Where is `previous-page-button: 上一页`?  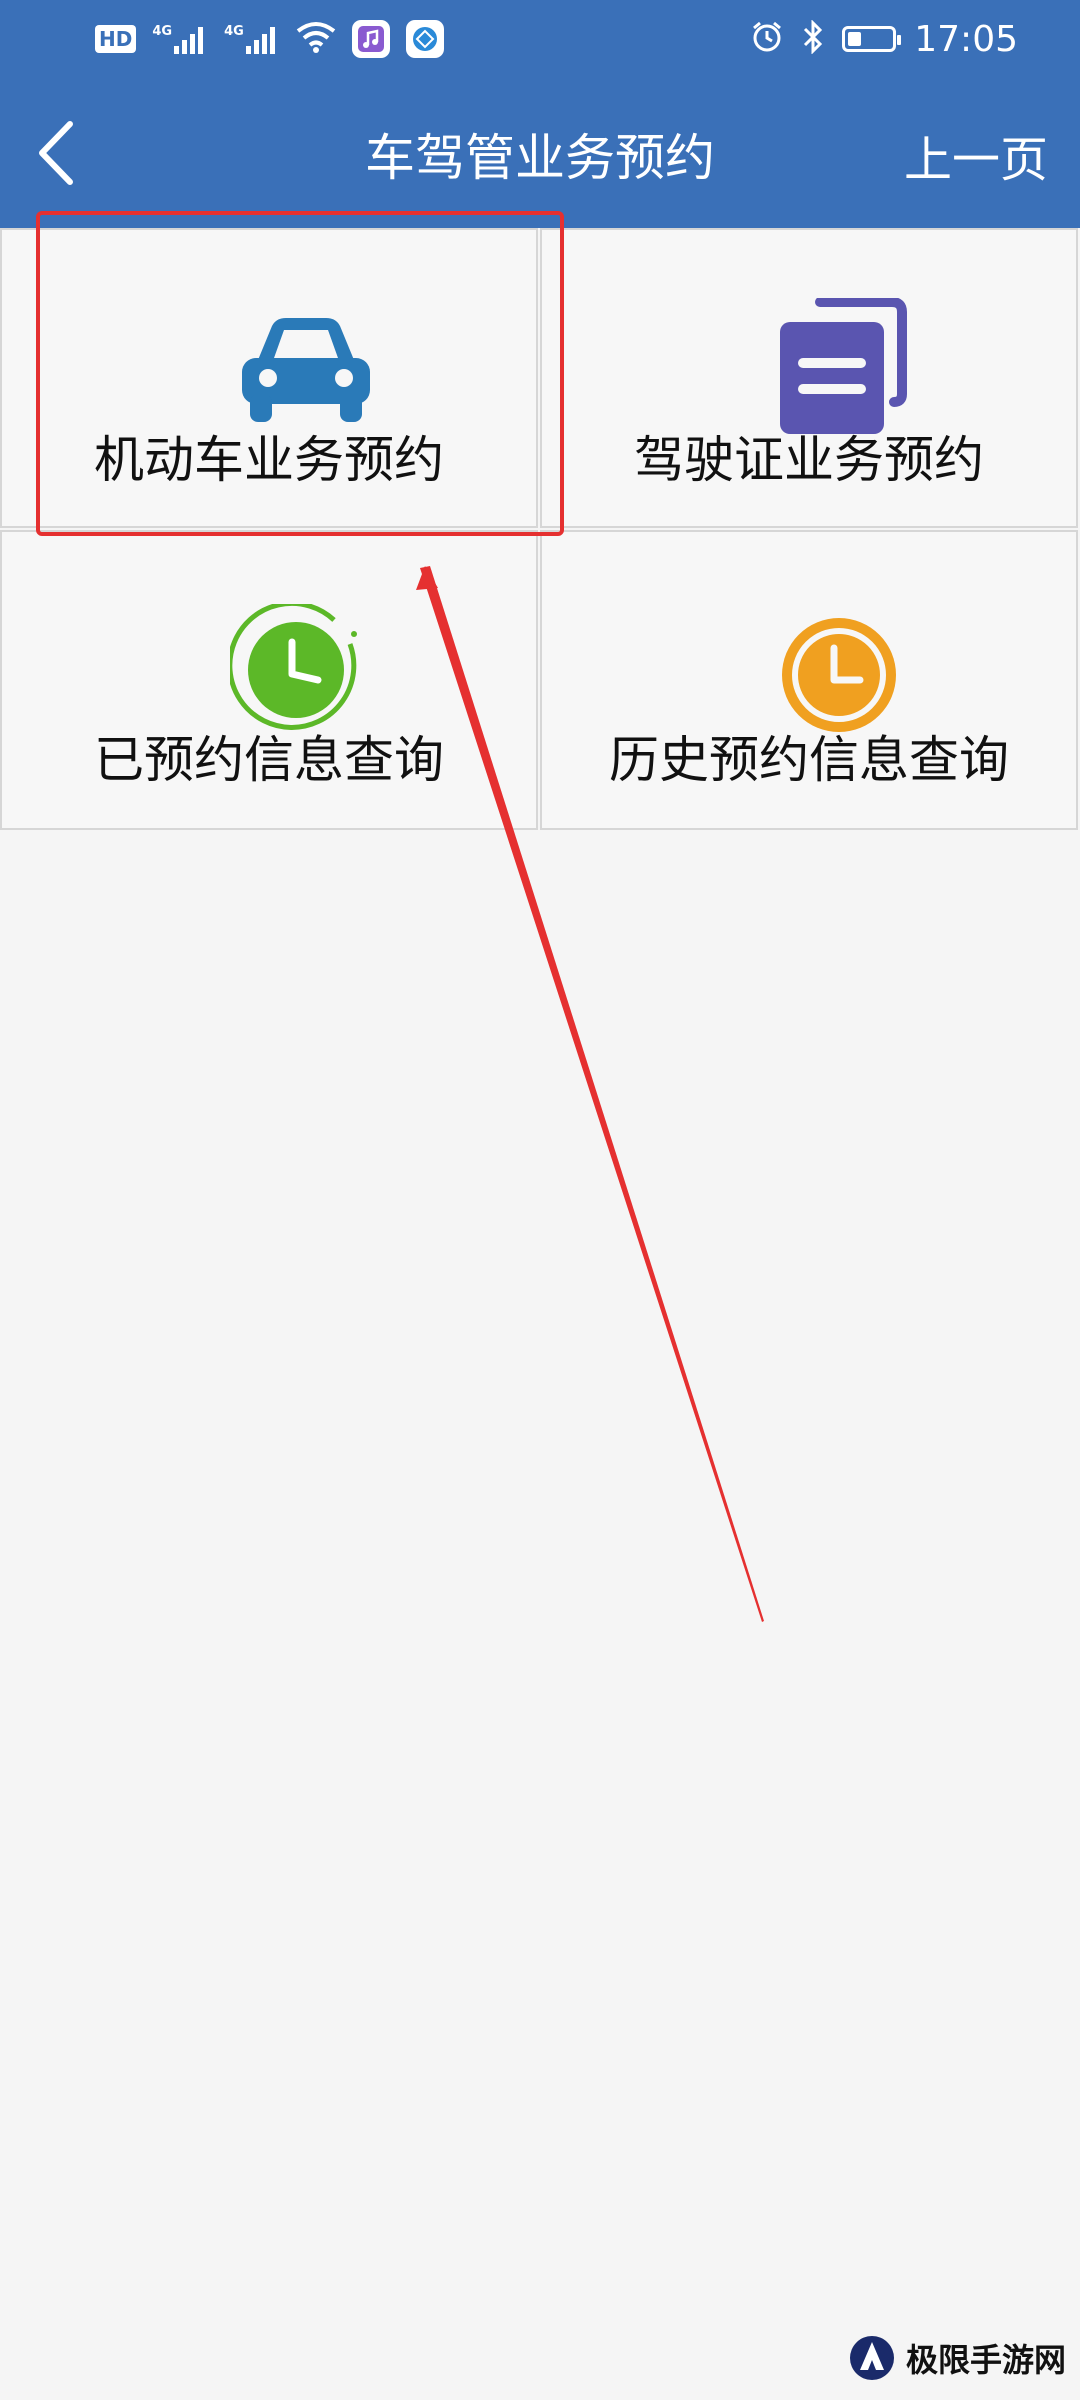
previous-page-button: 上一页 is located at coordinates (976, 155).